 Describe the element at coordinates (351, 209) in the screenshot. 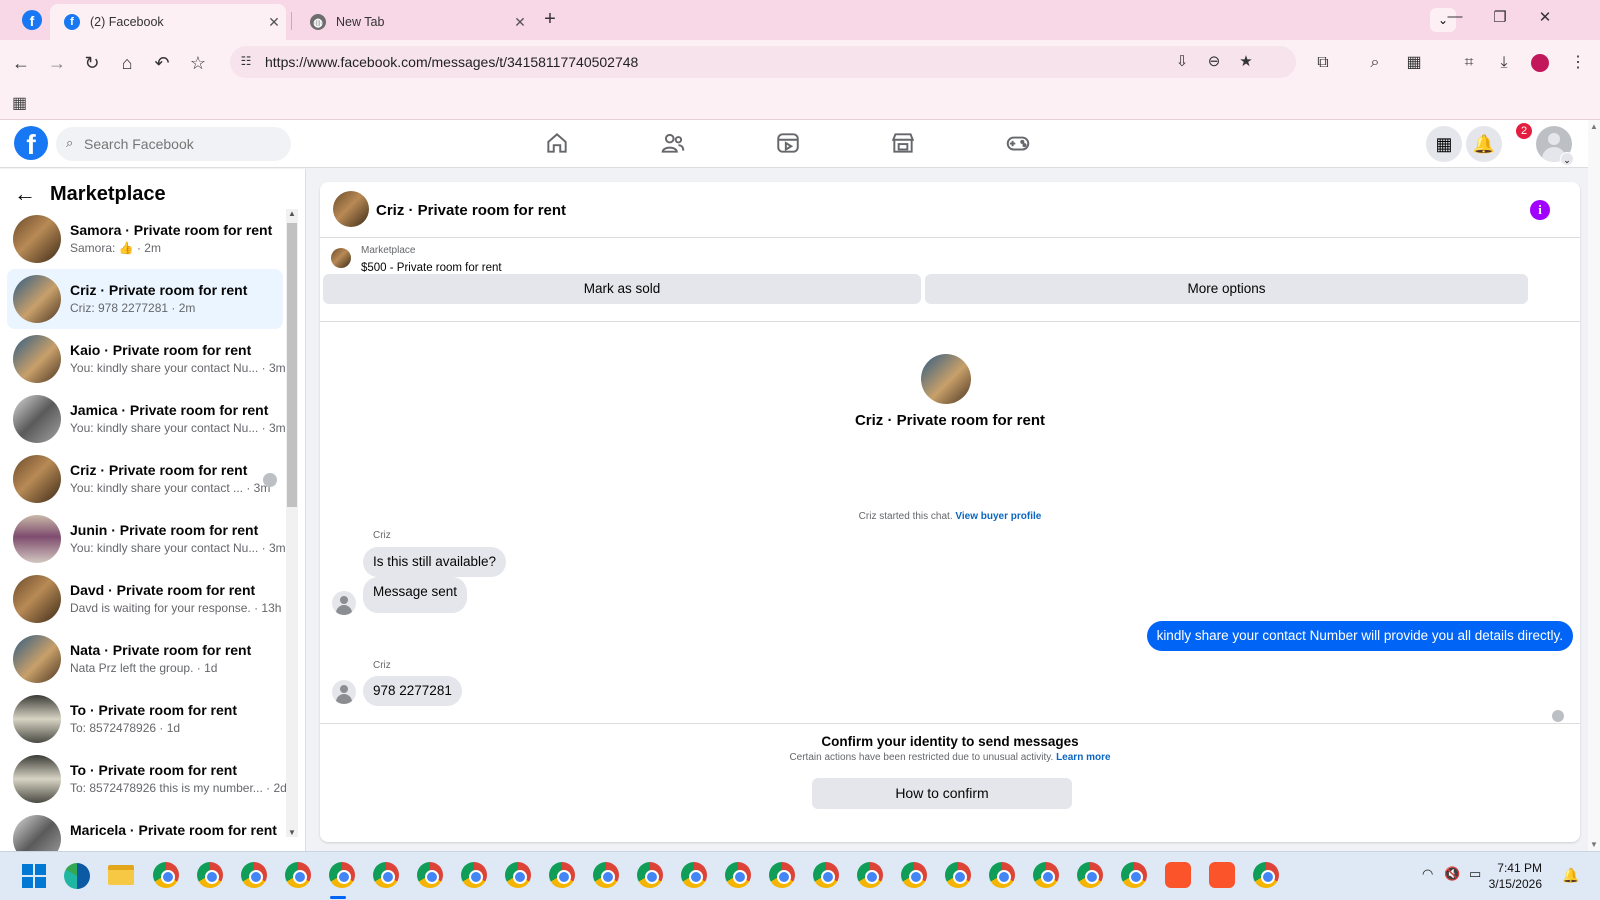

I see `chat-avatar` at that location.